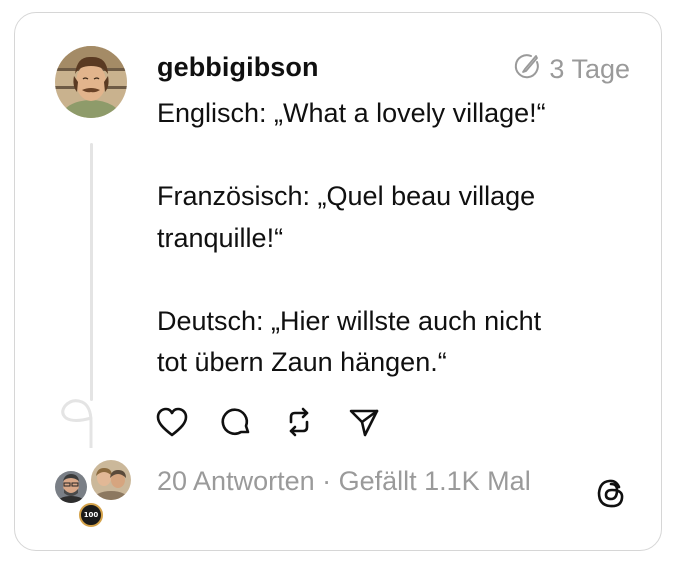  I want to click on reply-button, so click(251, 422).